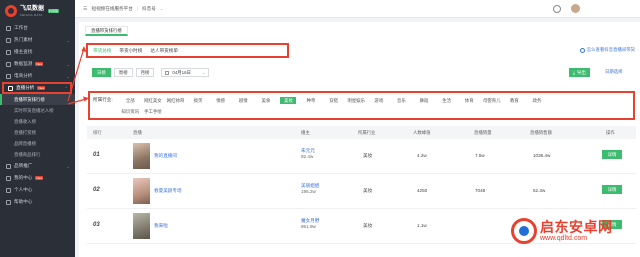  I want to click on tab-live-sales-rank: 直播带货排行榜, so click(106, 31).